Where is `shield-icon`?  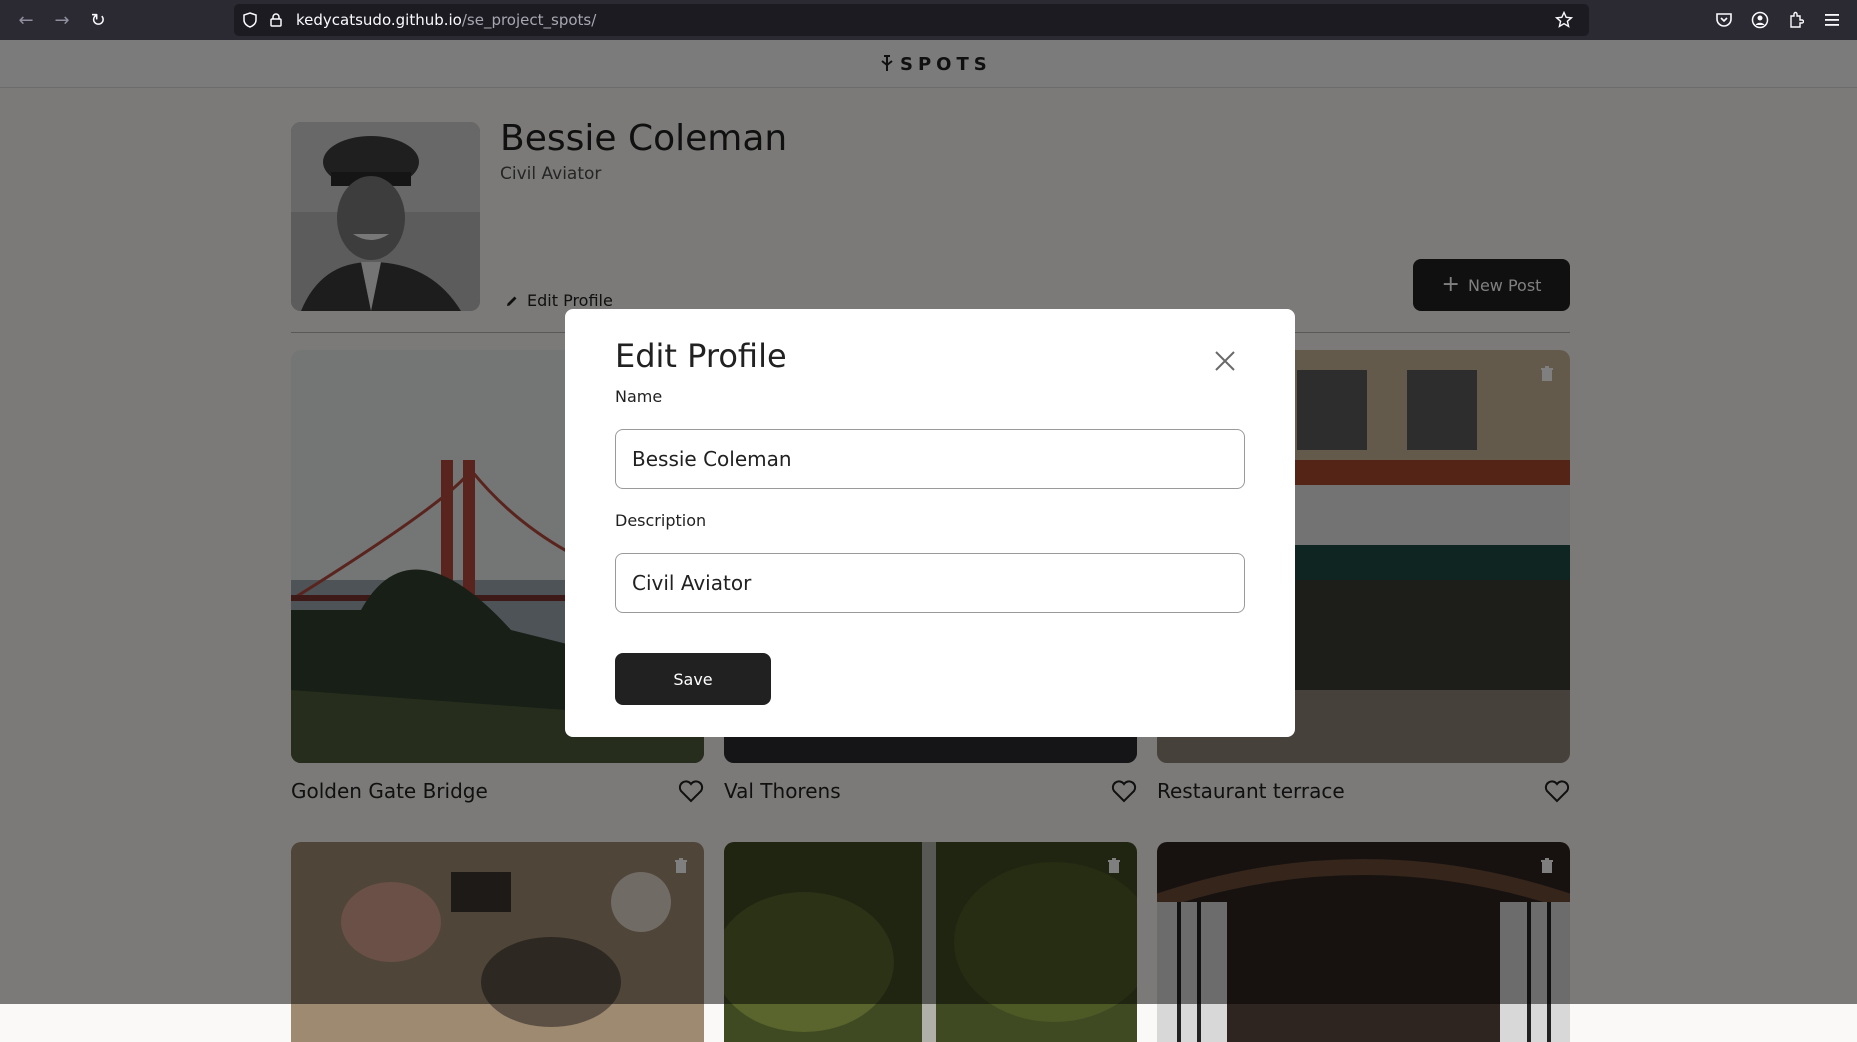 shield-icon is located at coordinates (250, 20).